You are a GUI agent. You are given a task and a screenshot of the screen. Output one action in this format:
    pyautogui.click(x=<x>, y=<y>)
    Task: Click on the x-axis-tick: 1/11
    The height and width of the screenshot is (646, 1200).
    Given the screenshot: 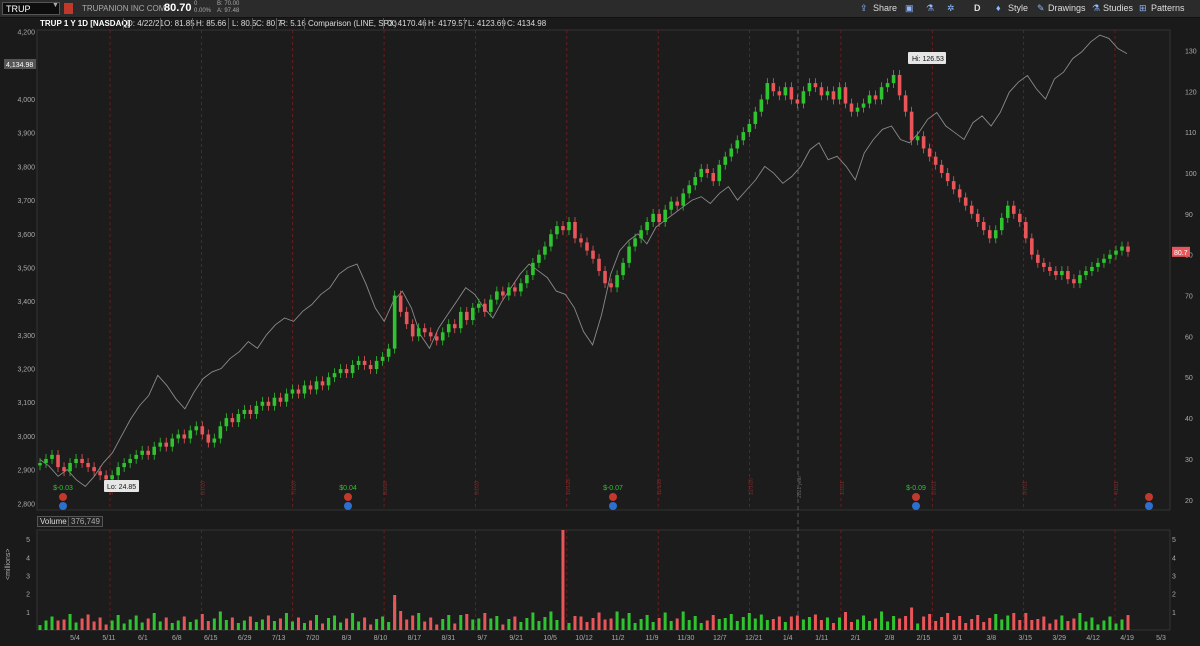 What is the action you would take?
    pyautogui.click(x=821, y=638)
    